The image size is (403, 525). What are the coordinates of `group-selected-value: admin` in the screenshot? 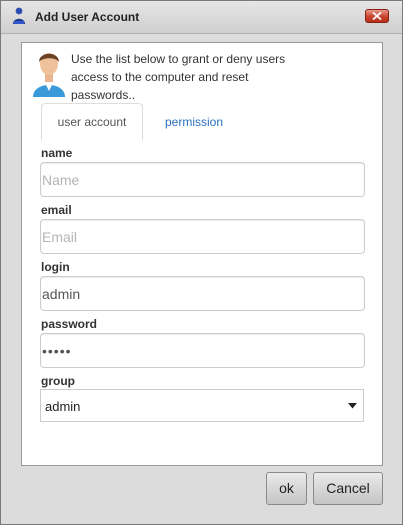 It's located at (63, 406).